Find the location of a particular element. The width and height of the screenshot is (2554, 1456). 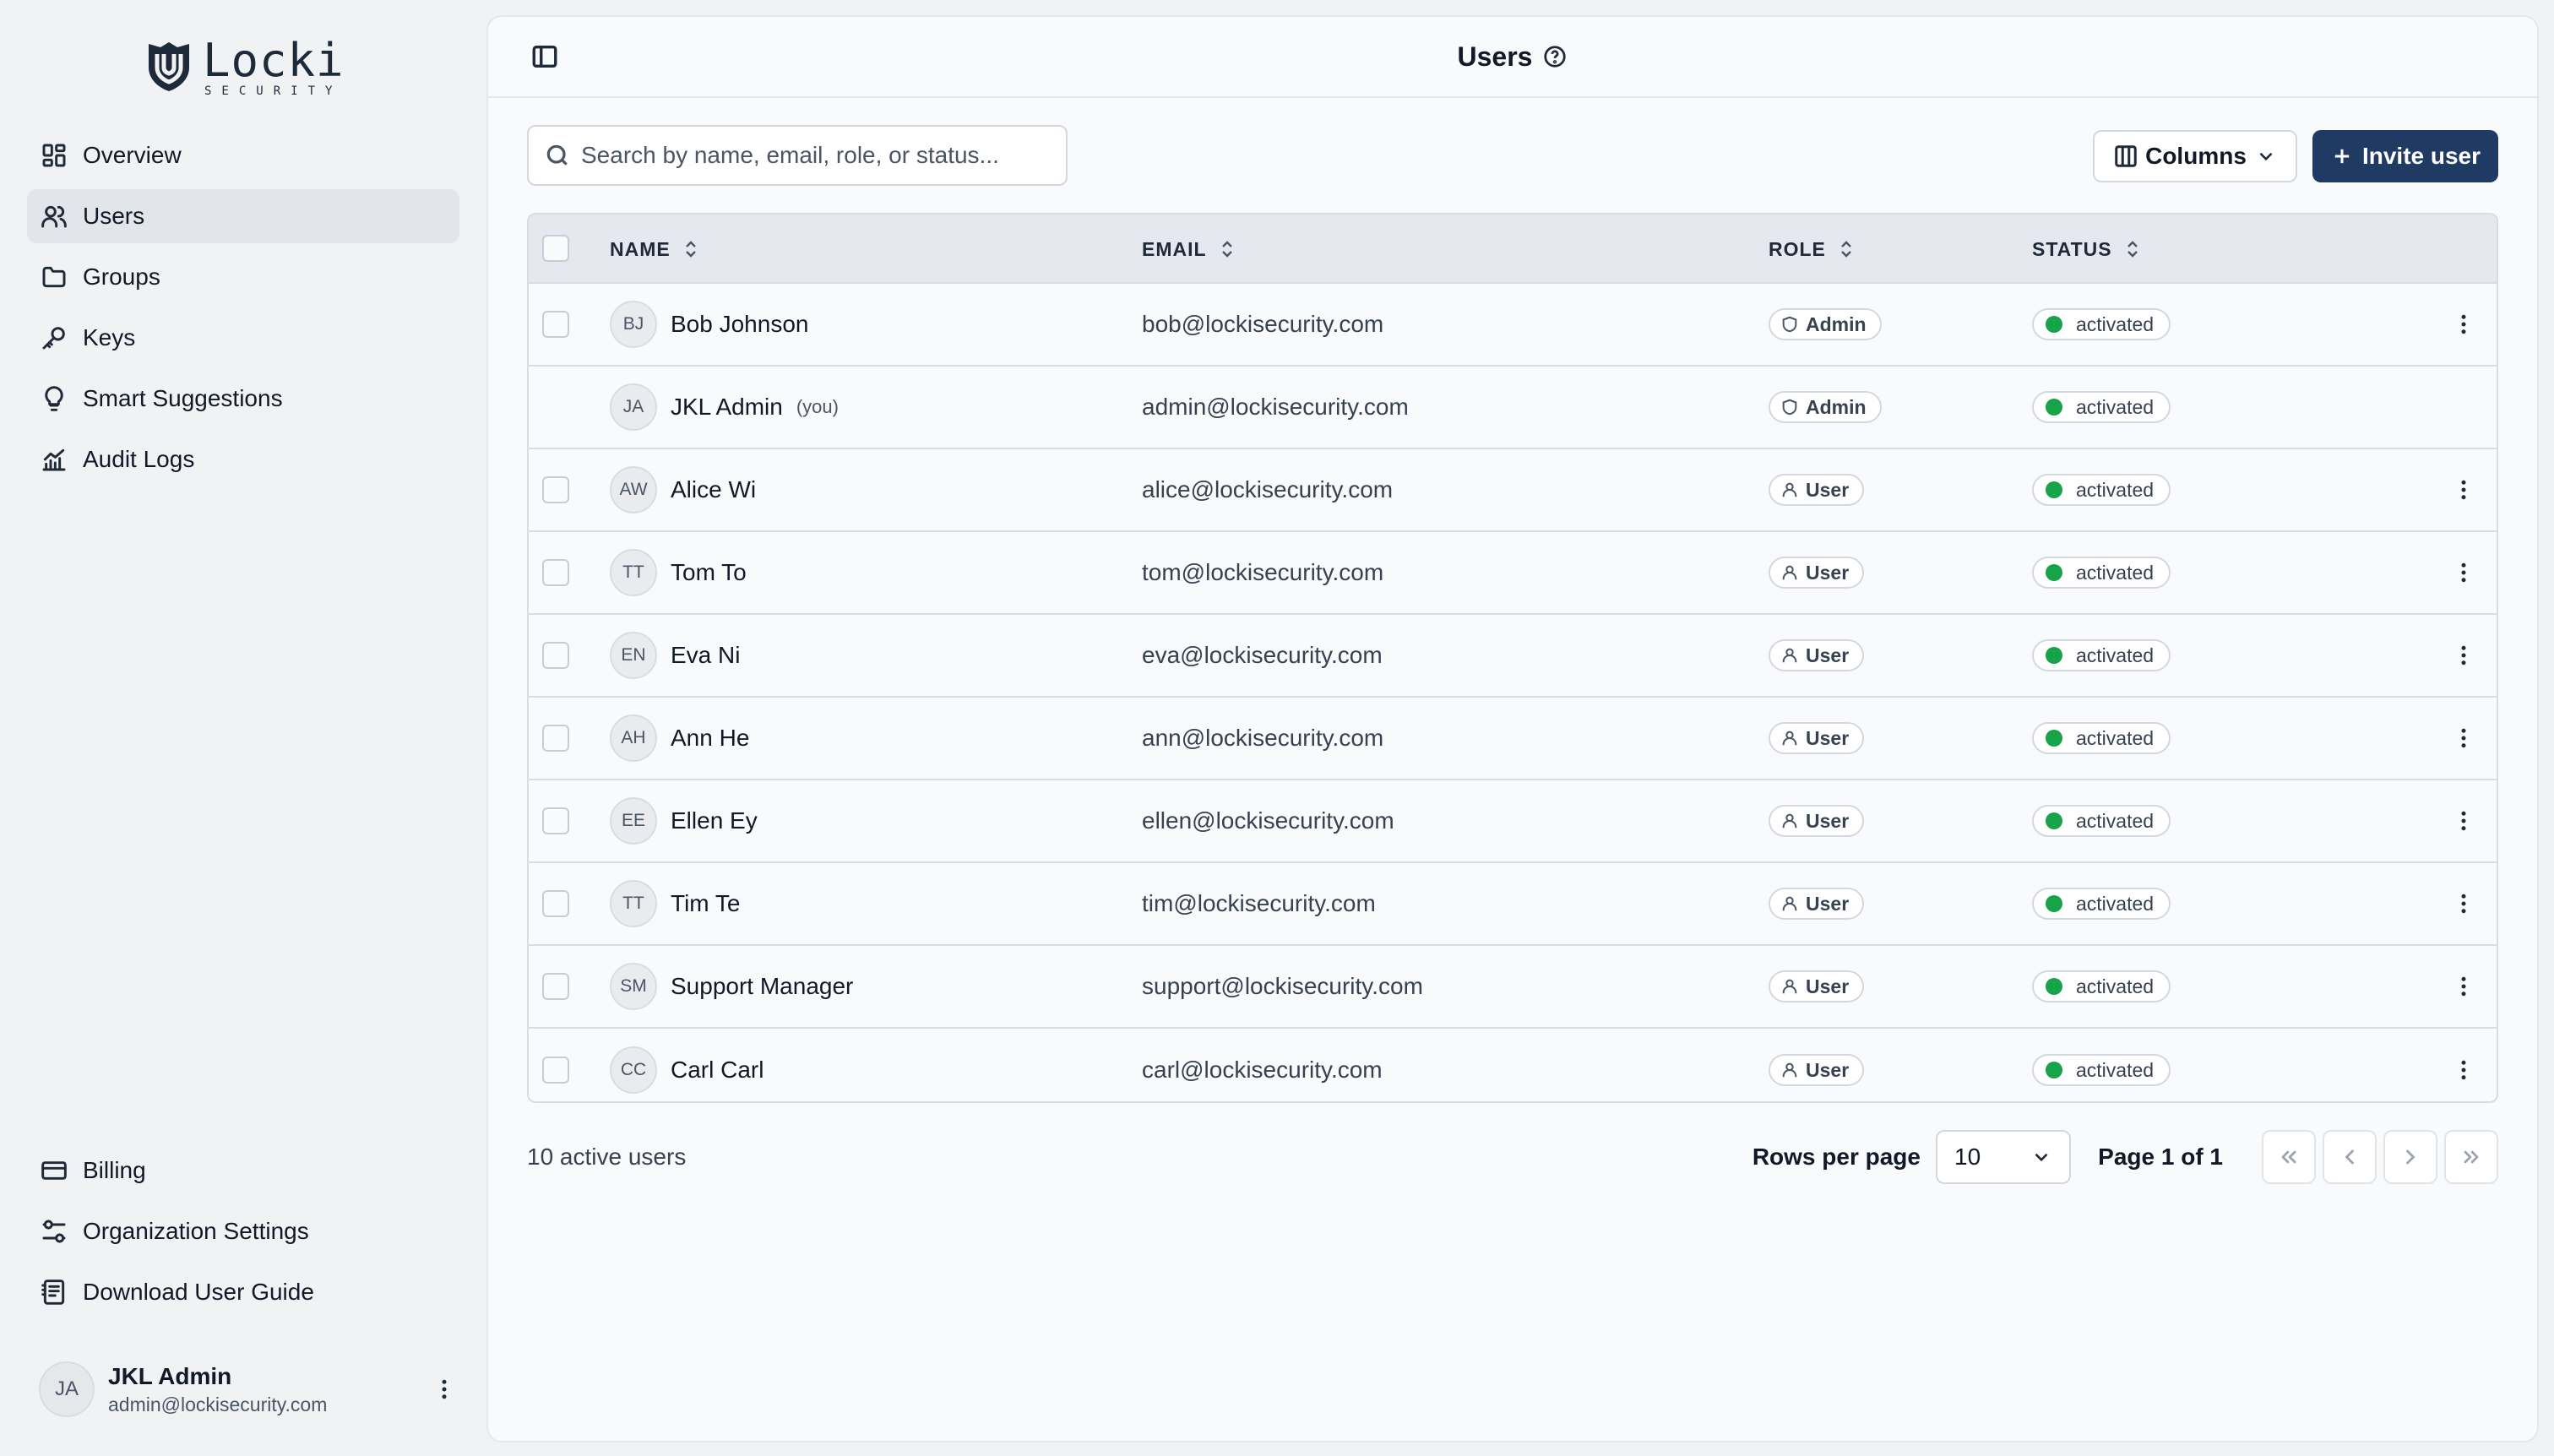

you-tag: (you) is located at coordinates (817, 406).